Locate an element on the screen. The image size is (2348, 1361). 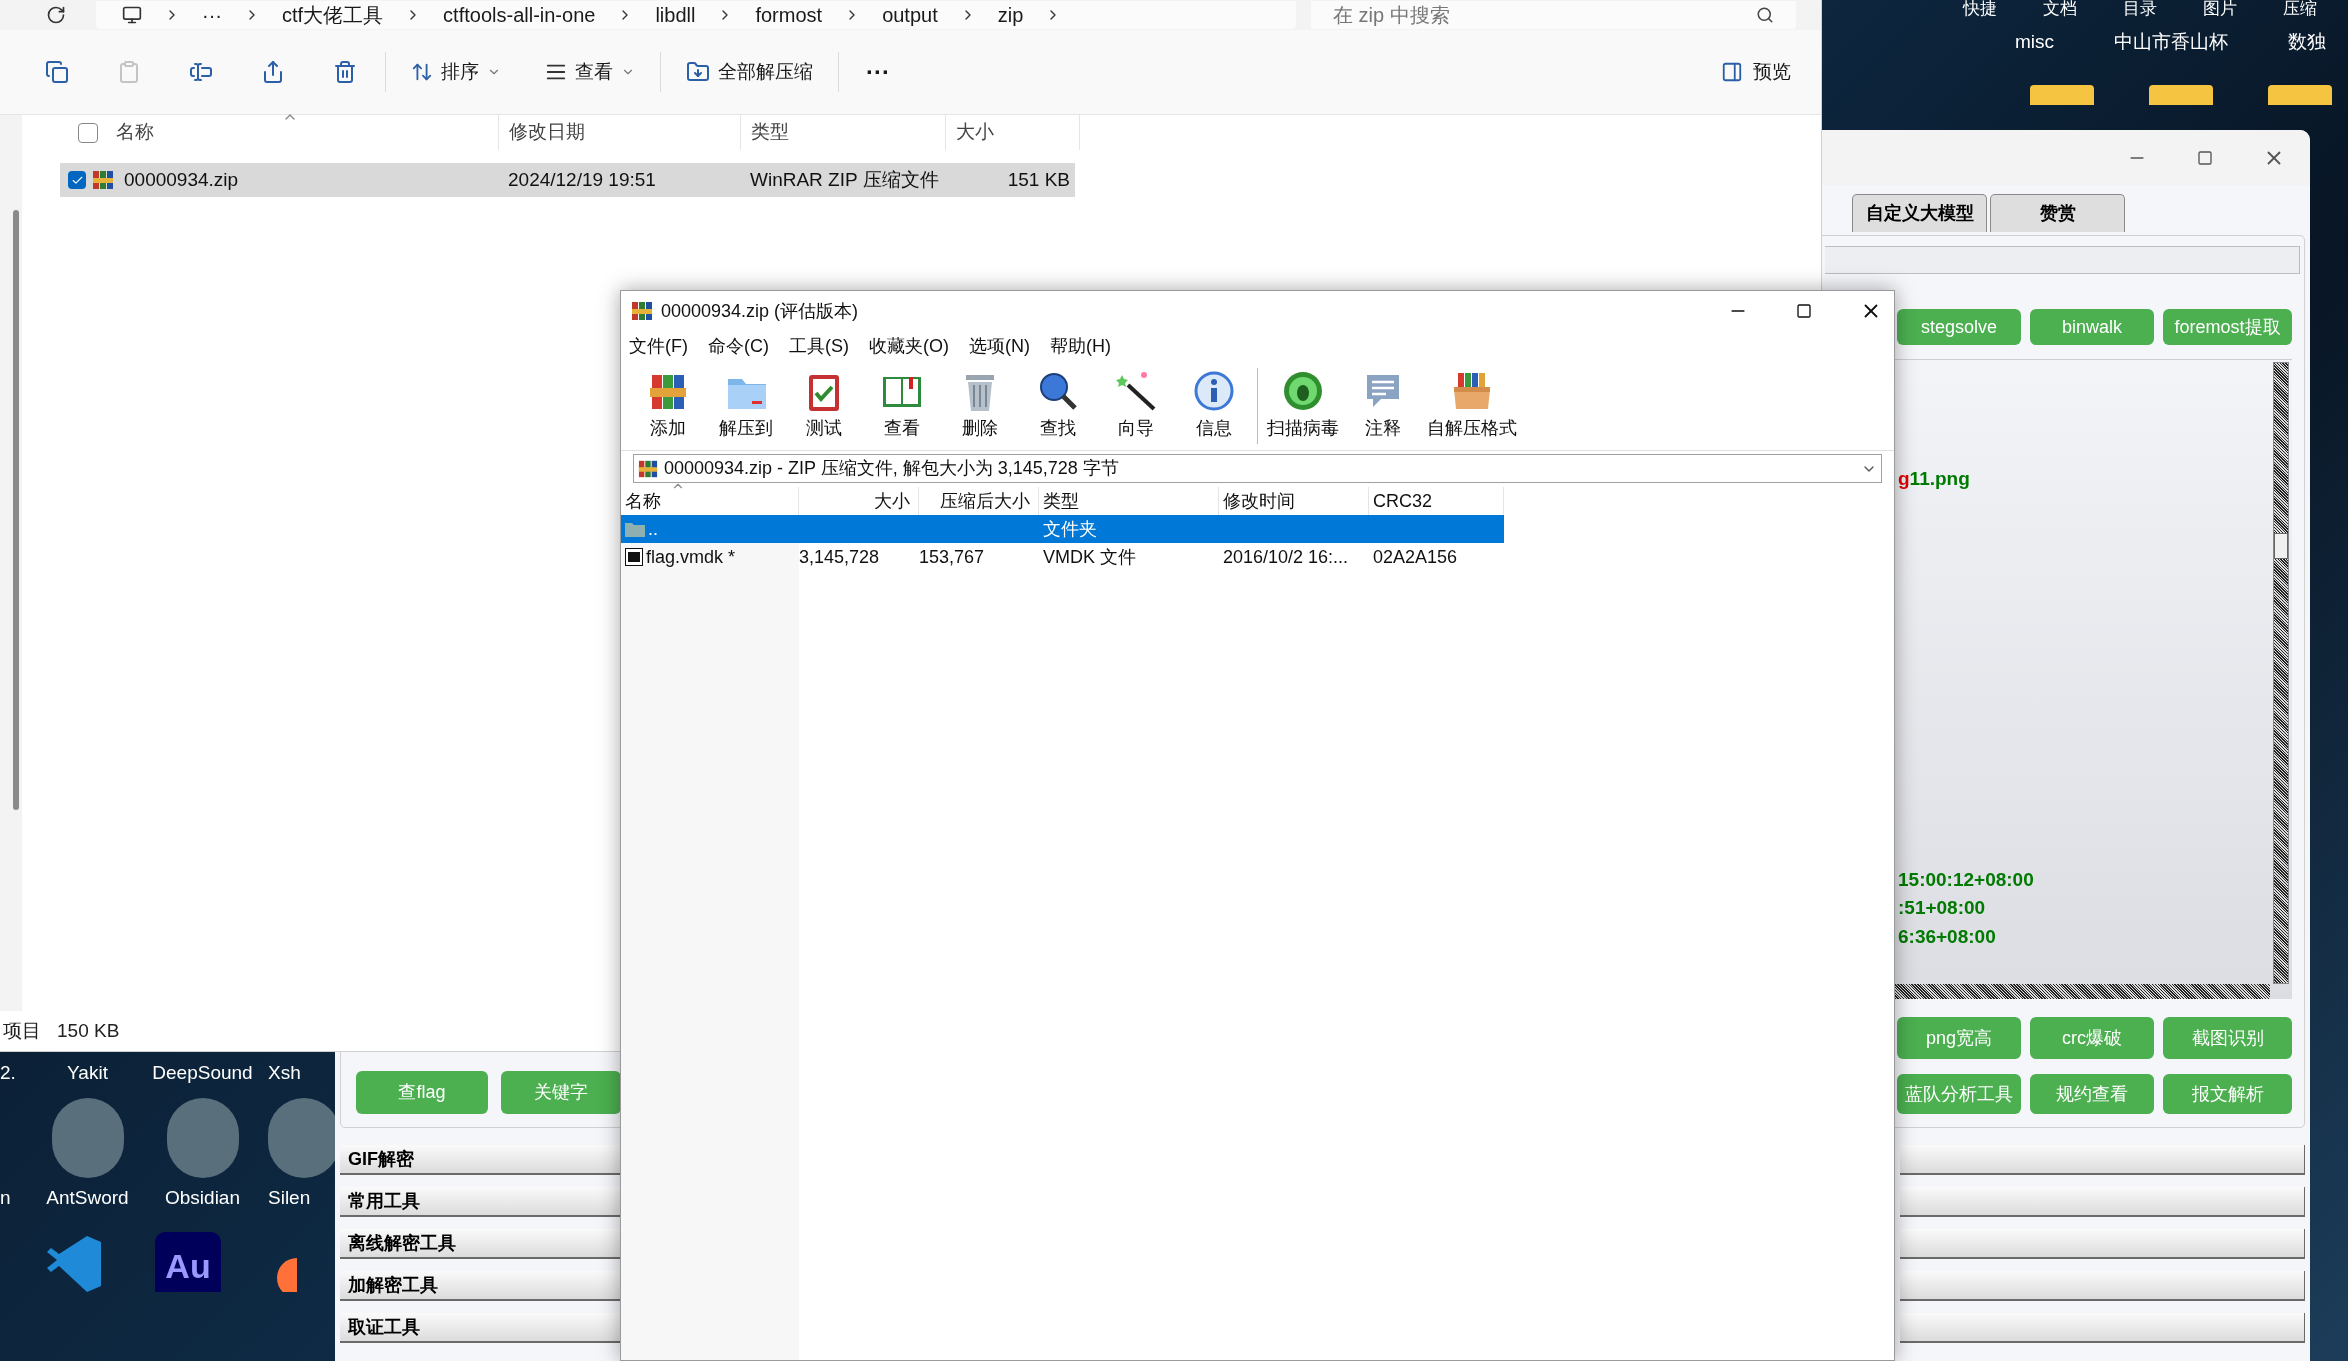
window-title: 00000934.zip (评估版本) is located at coordinates (760, 311).